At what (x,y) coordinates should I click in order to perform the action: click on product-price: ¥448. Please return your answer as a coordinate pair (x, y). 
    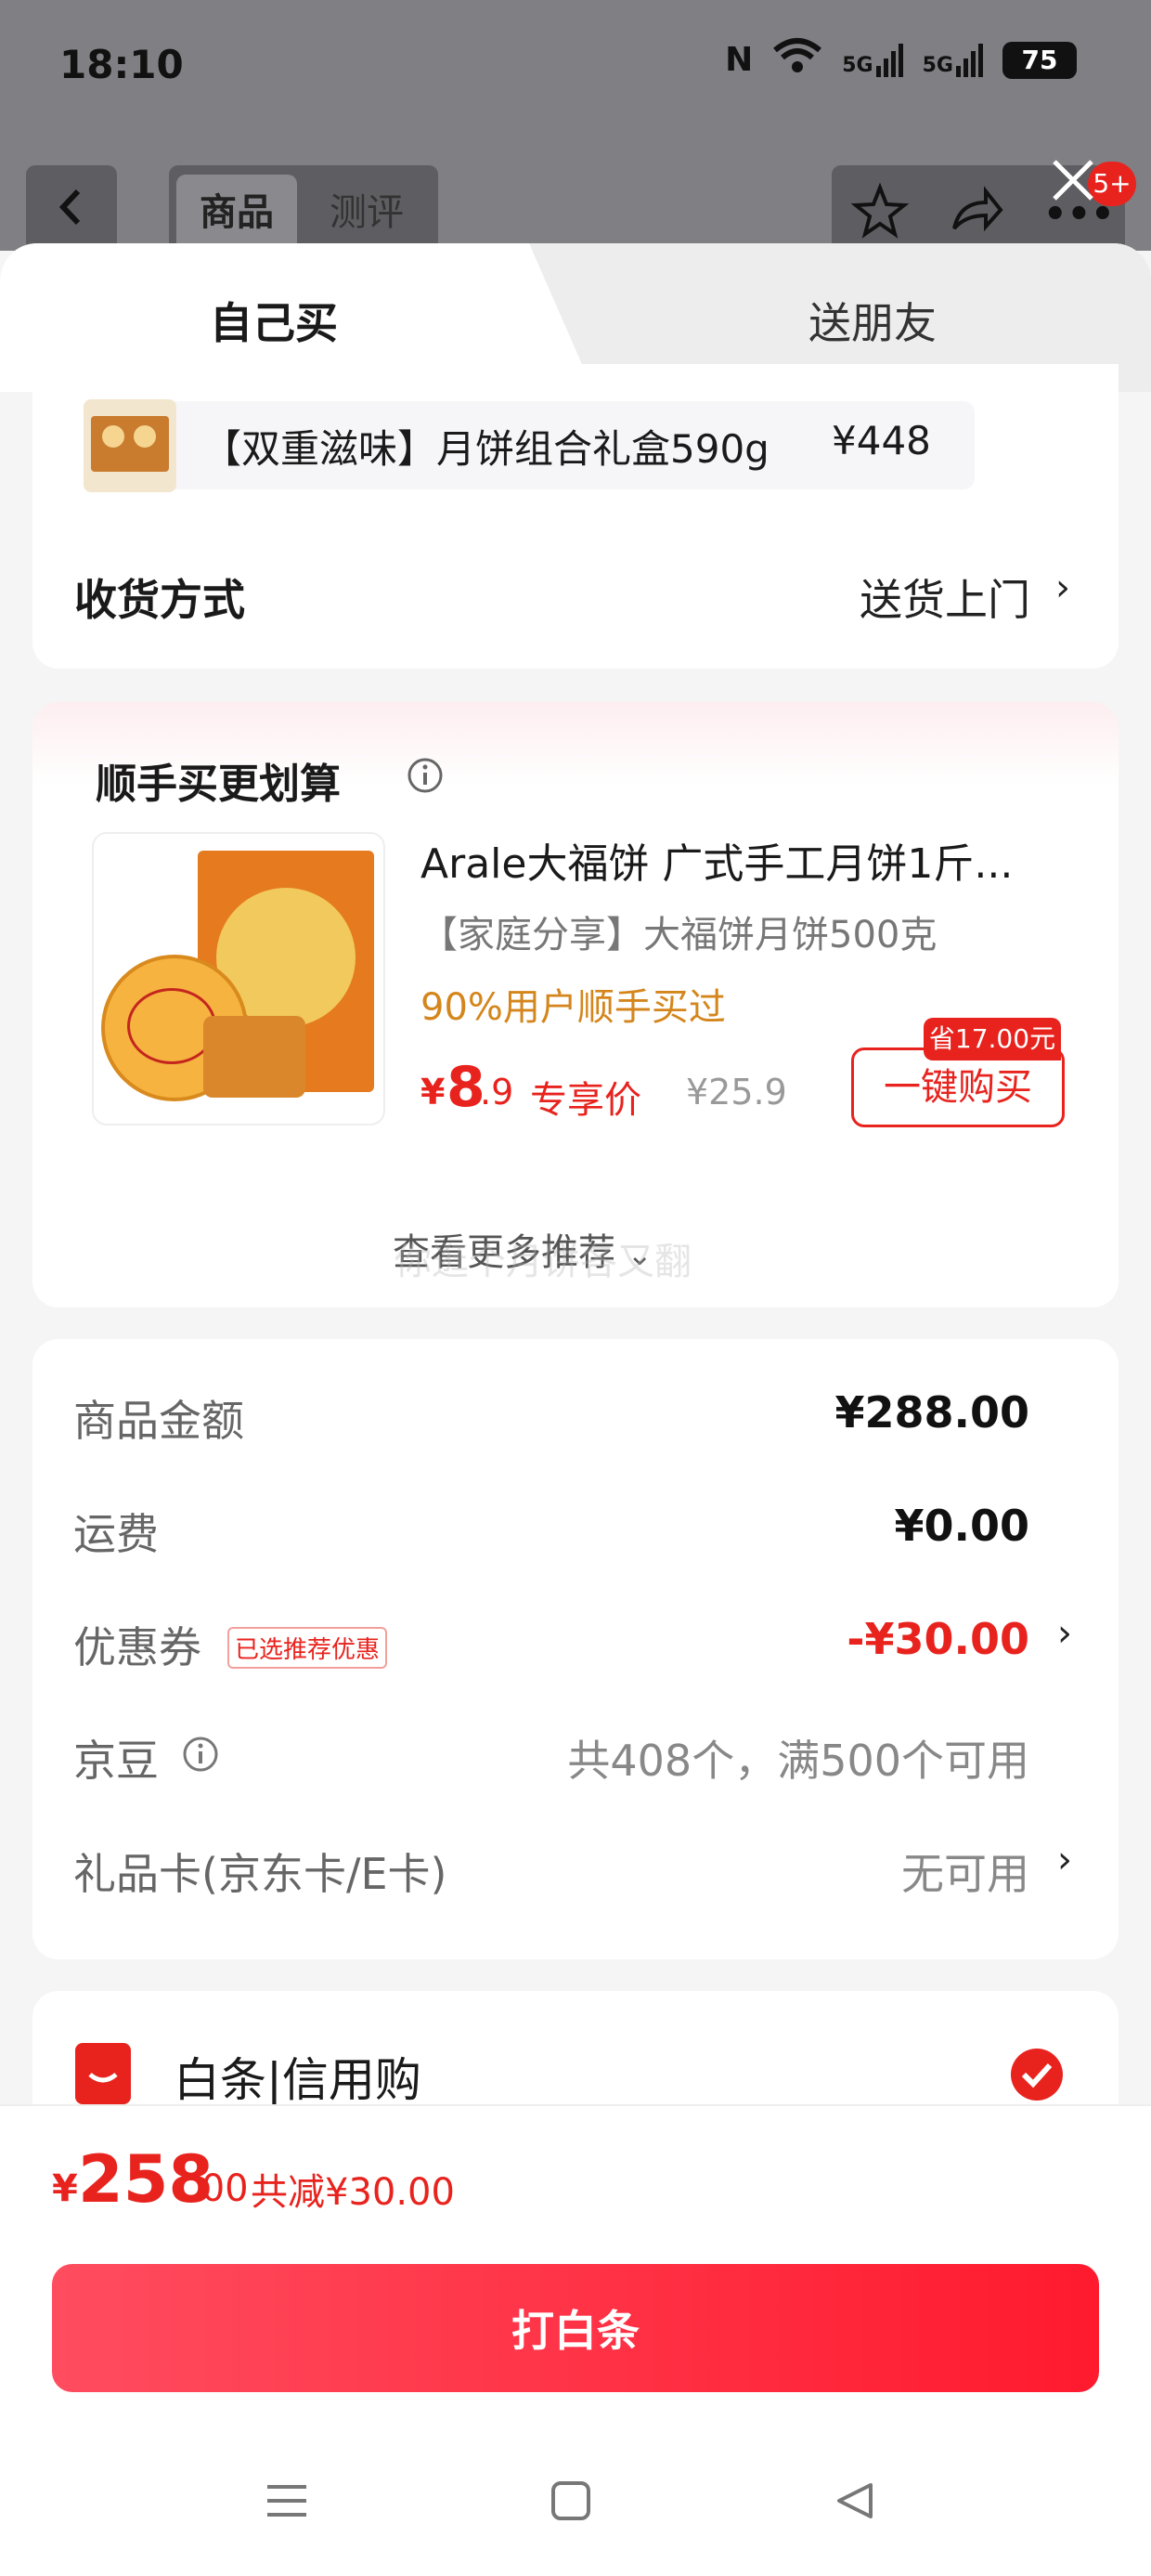
    Looking at the image, I should click on (881, 441).